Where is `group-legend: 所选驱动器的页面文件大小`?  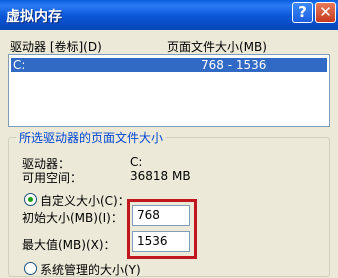 group-legend: 所选驱动器的页面文件大小 is located at coordinates (91, 137).